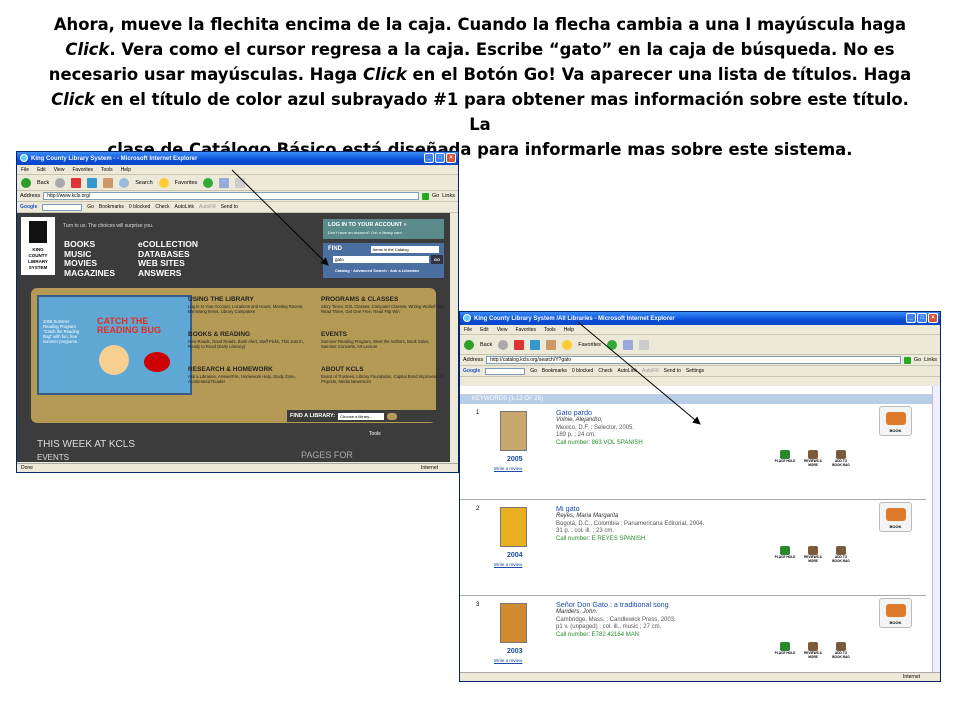 This screenshot has height=720, width=960. I want to click on address-input: http://catalog.kcls.org/search/Y?gato, so click(693, 360).